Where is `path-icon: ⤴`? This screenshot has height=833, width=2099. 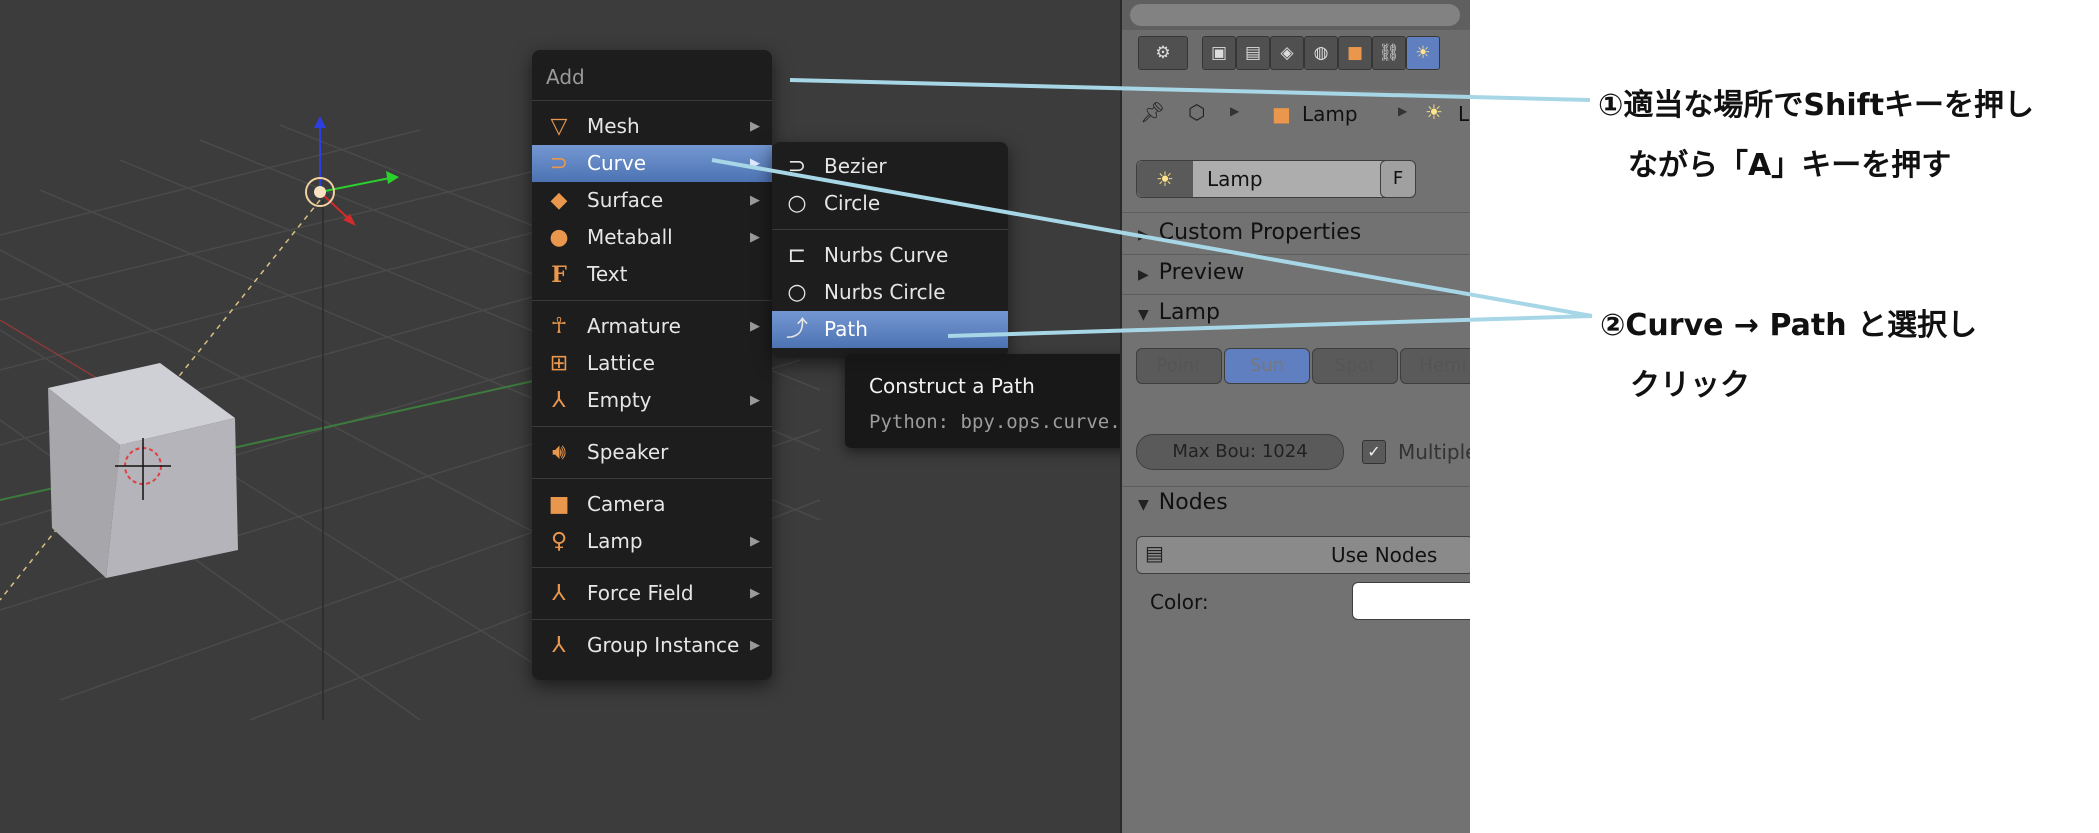 path-icon: ⤴ is located at coordinates (796, 329).